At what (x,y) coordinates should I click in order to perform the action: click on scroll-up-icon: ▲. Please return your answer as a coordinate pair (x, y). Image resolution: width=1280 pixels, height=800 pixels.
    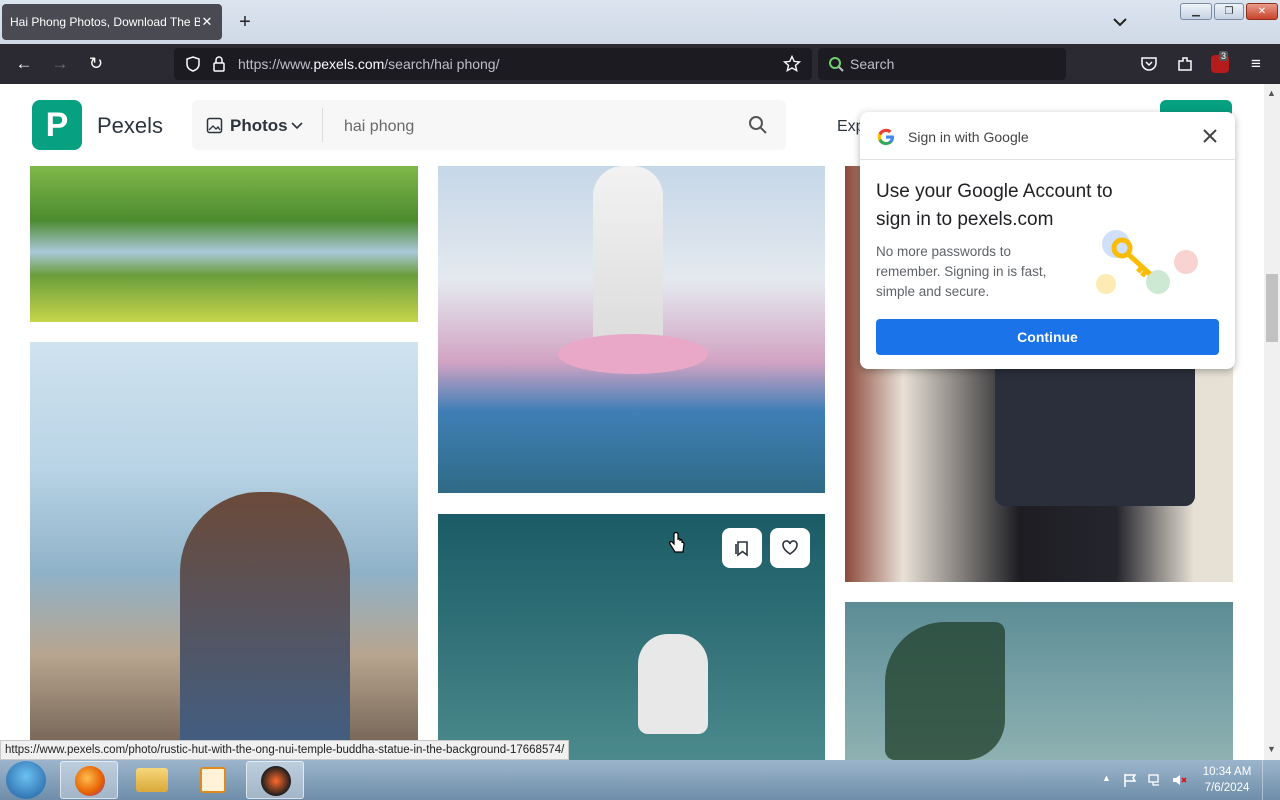
    Looking at the image, I should click on (1271, 93).